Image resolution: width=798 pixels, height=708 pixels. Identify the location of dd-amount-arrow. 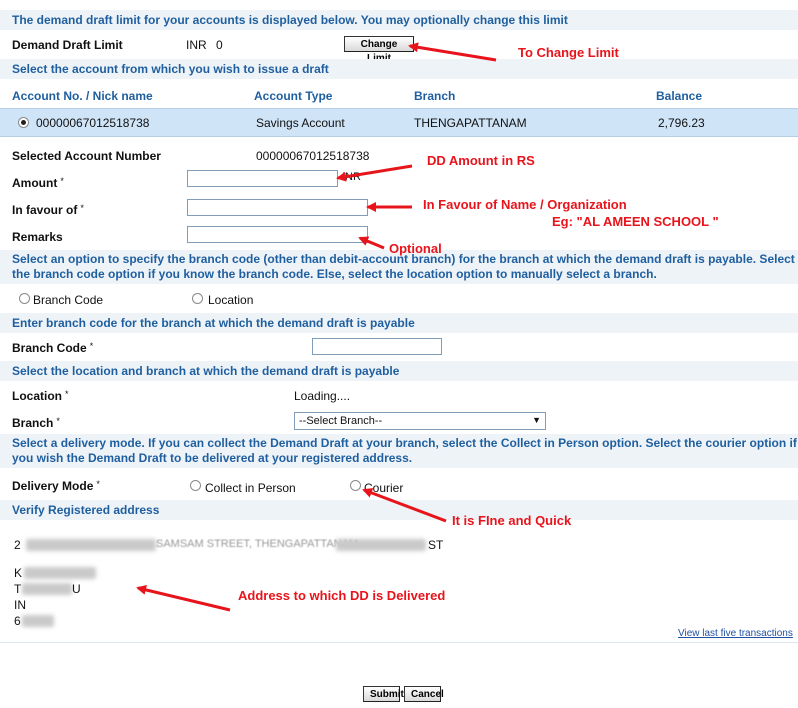
(374, 173).